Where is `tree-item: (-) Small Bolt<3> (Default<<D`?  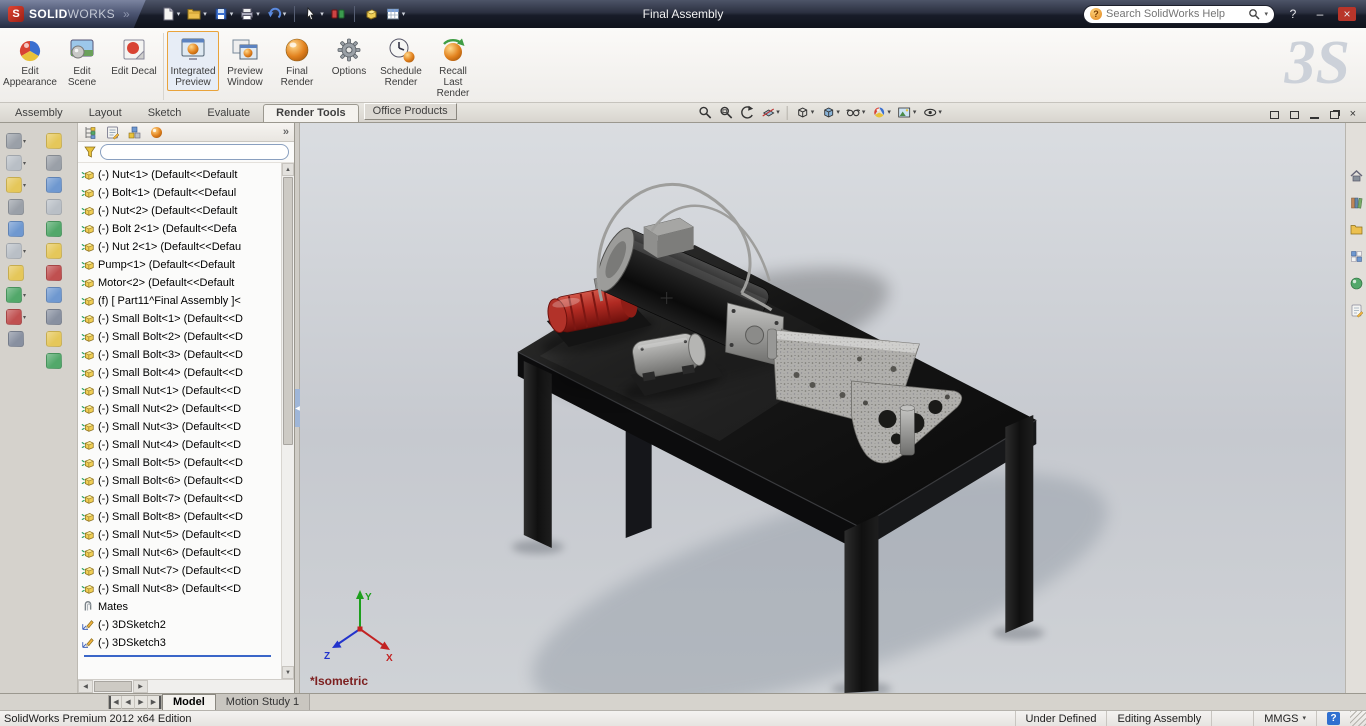
tree-item: (-) Small Bolt<3> (Default<<D is located at coordinates (180, 355).